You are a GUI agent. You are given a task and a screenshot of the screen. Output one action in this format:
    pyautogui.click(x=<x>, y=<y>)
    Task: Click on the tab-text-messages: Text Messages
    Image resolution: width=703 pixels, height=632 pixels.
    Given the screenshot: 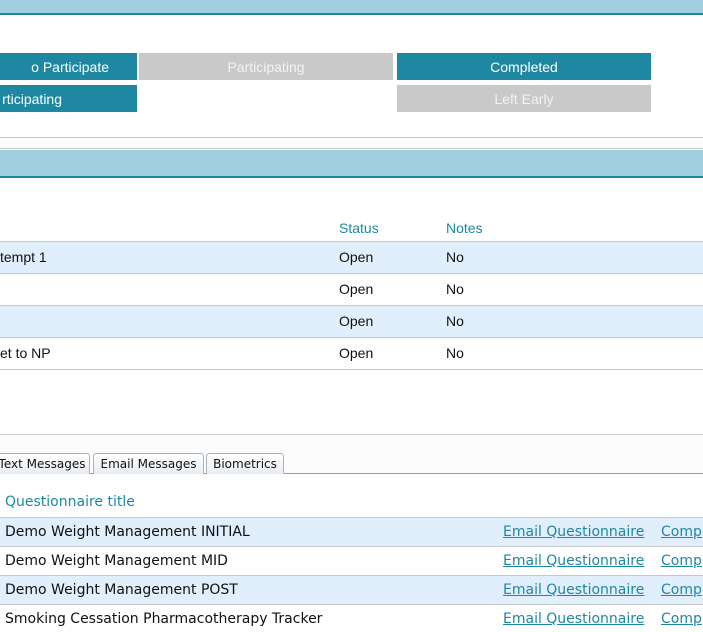 What is the action you would take?
    pyautogui.click(x=45, y=463)
    